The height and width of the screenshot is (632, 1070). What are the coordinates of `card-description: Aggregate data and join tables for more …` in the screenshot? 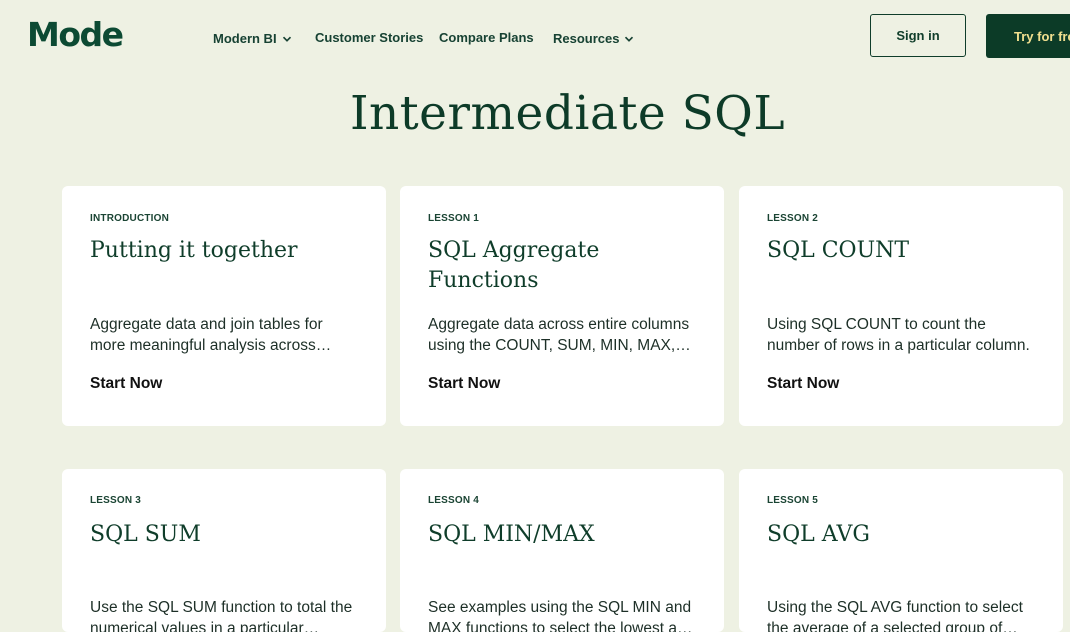 It's located at (206, 335).